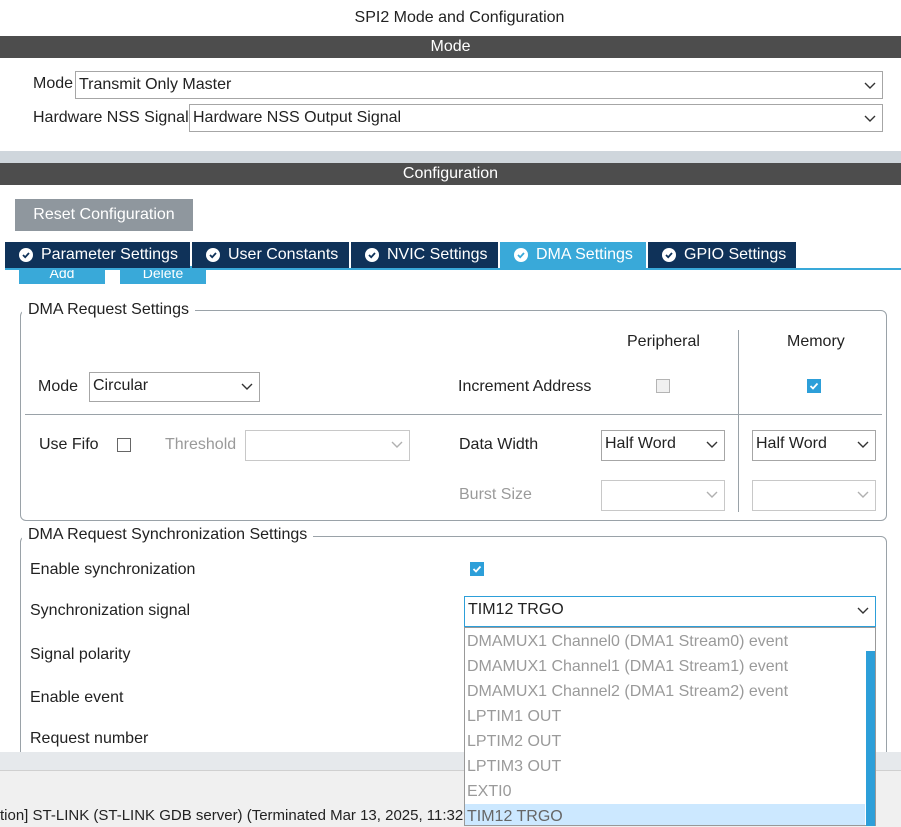  Describe the element at coordinates (667, 766) in the screenshot. I see `dropdown-option: LPTIM3 OUT` at that location.